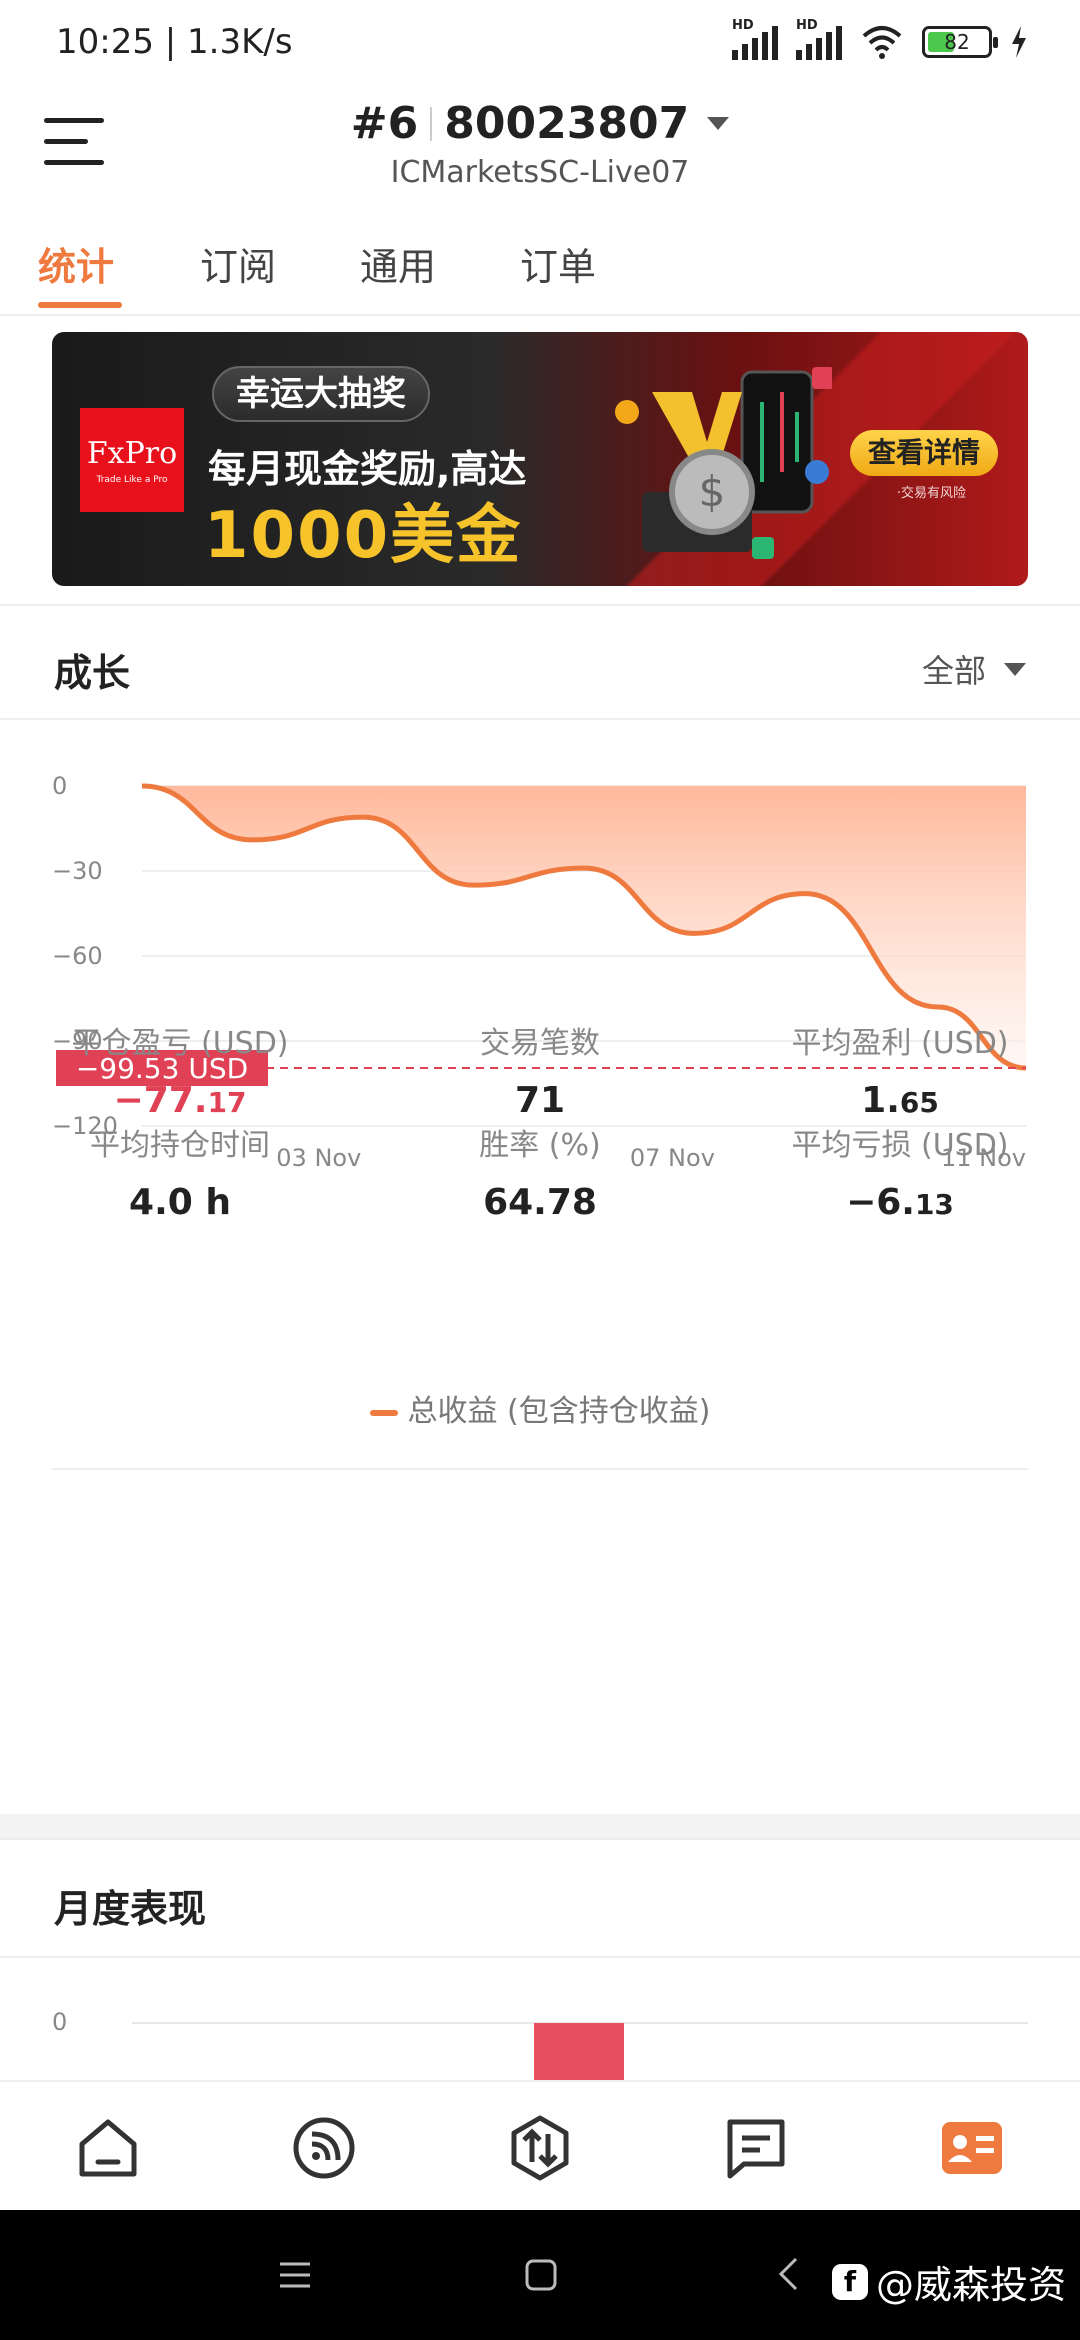 The image size is (1080, 2340). I want to click on profile-card-icon, so click(972, 2148).